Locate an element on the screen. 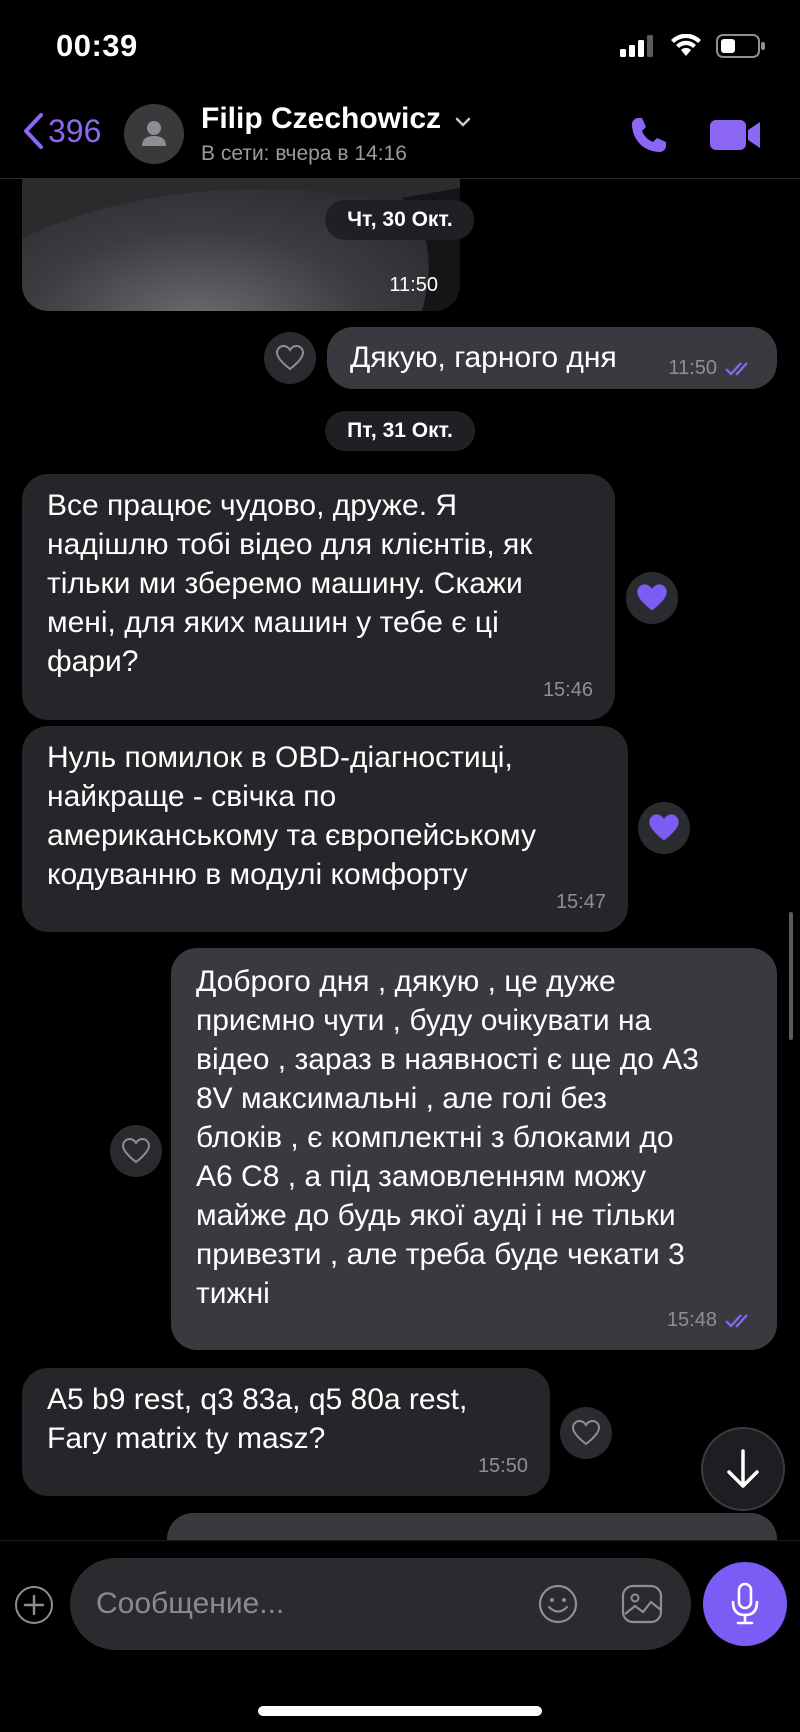  contact-status: В сети: вчера в 14:16 is located at coordinates (304, 153).